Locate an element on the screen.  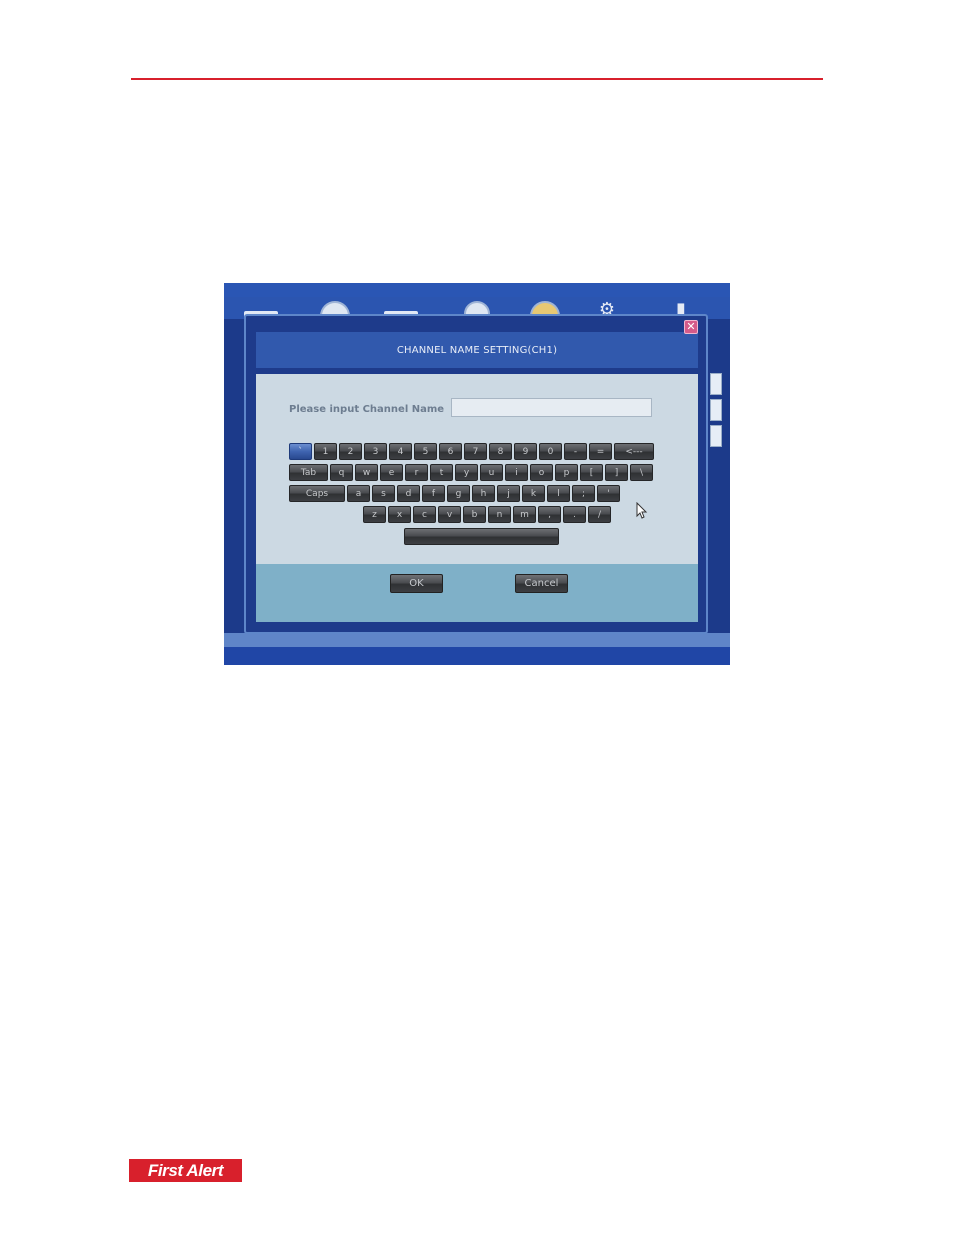
key-row4-6: m is located at coordinates (524, 514).